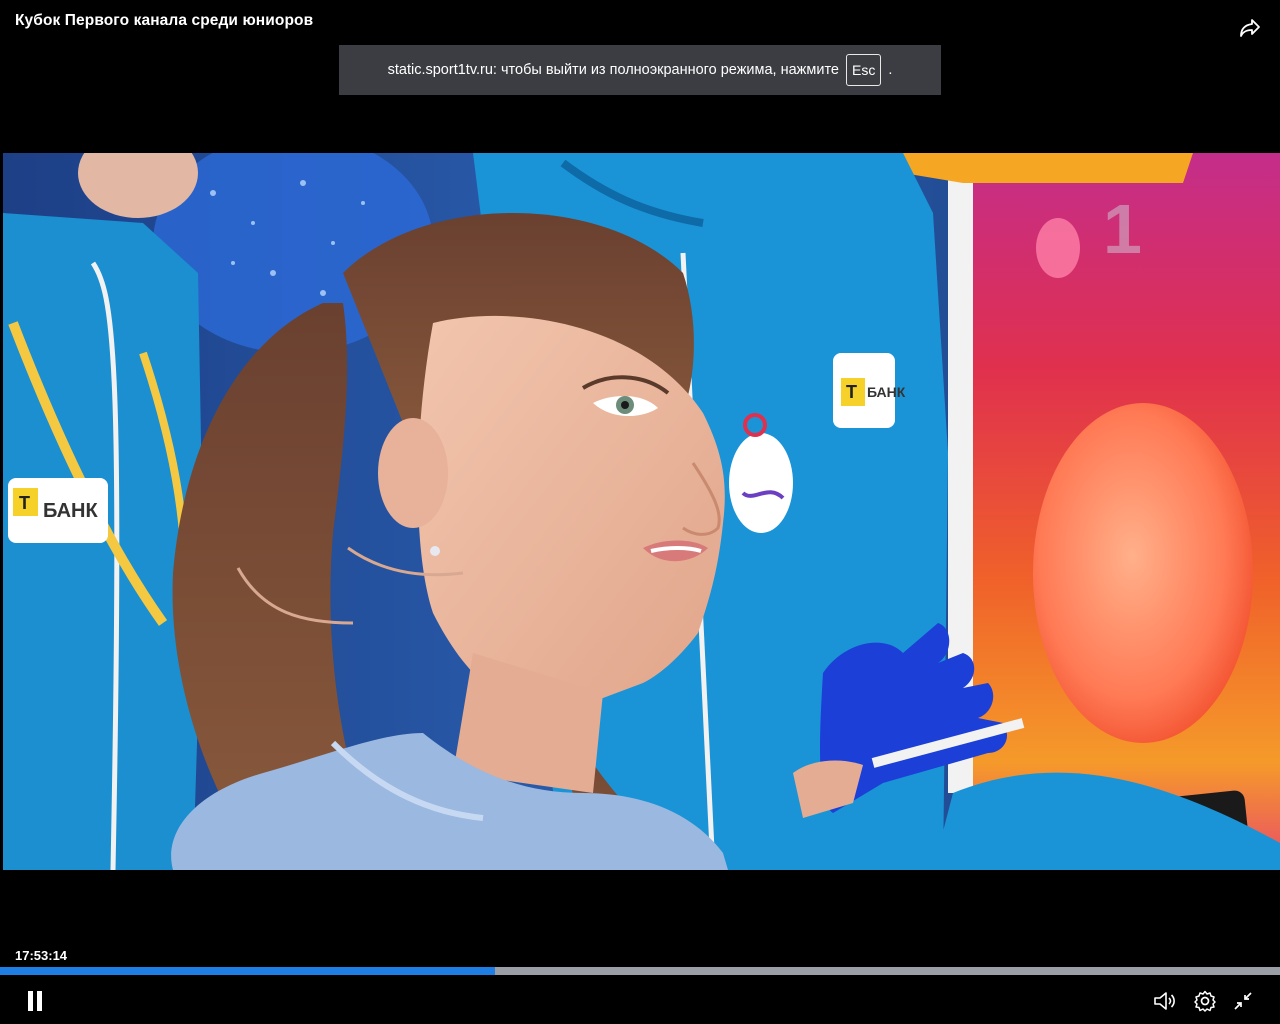  What do you see at coordinates (640, 971) in the screenshot?
I see `progress-bar` at bounding box center [640, 971].